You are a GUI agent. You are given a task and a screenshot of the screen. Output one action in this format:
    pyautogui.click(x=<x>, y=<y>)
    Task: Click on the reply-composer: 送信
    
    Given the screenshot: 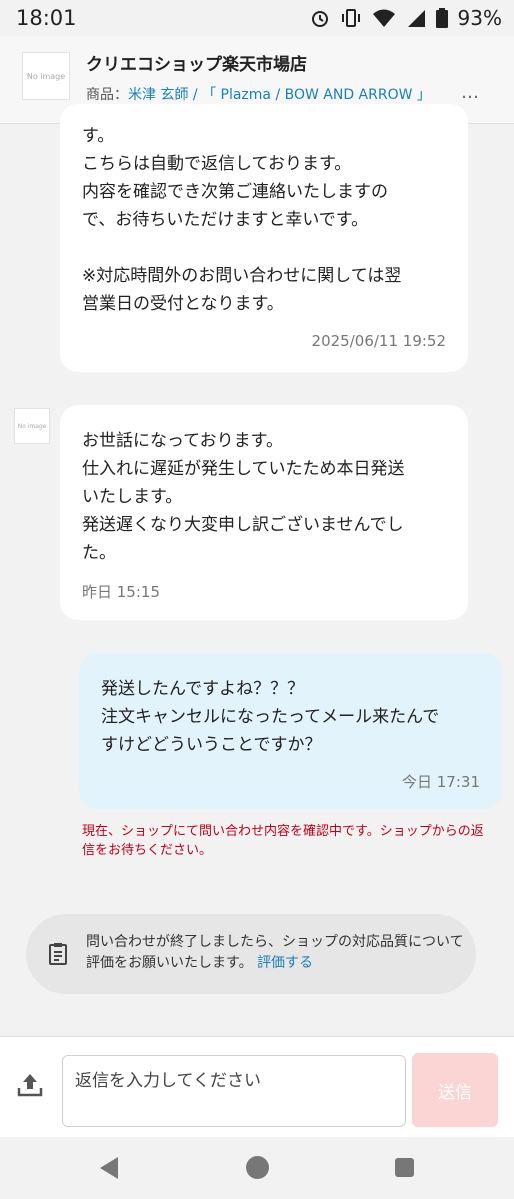 What is the action you would take?
    pyautogui.click(x=257, y=1087)
    